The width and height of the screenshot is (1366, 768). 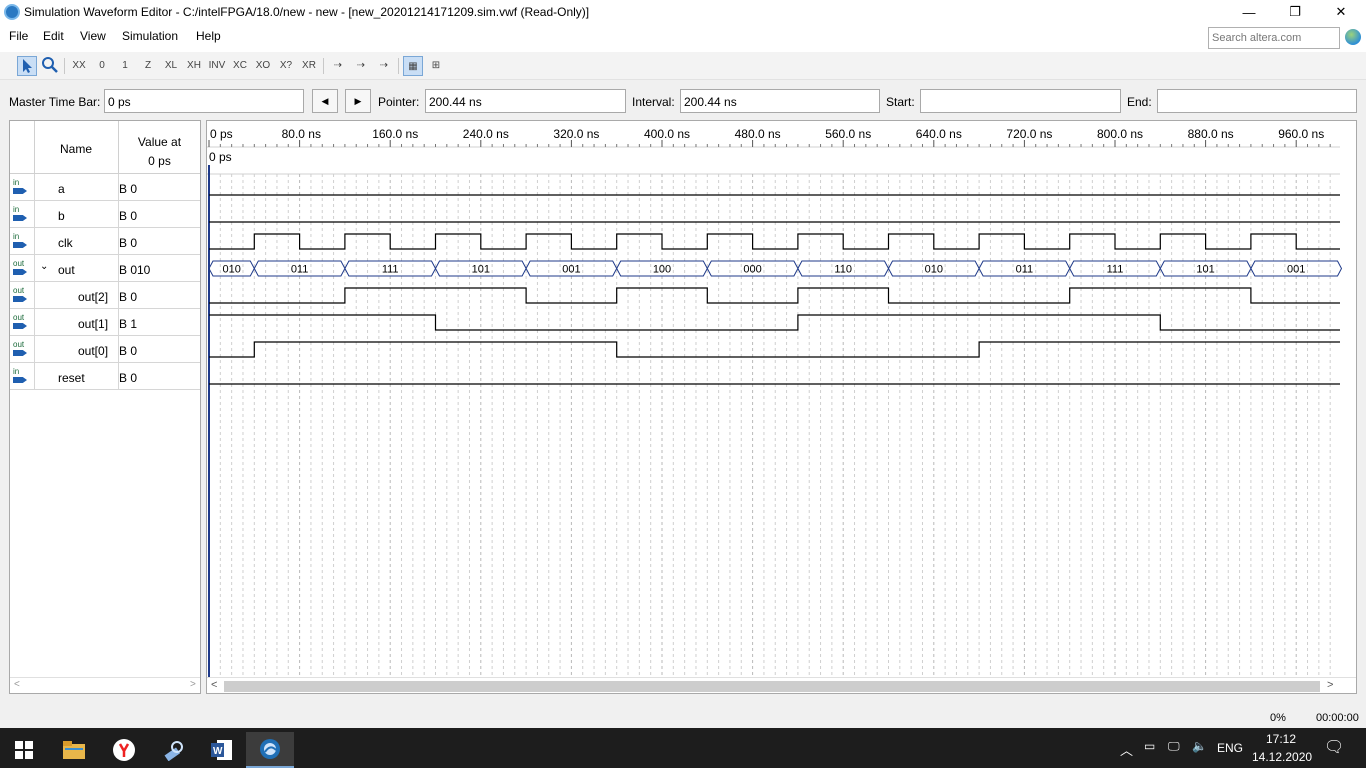 I want to click on bus-value-label: 001, so click(x=571, y=270).